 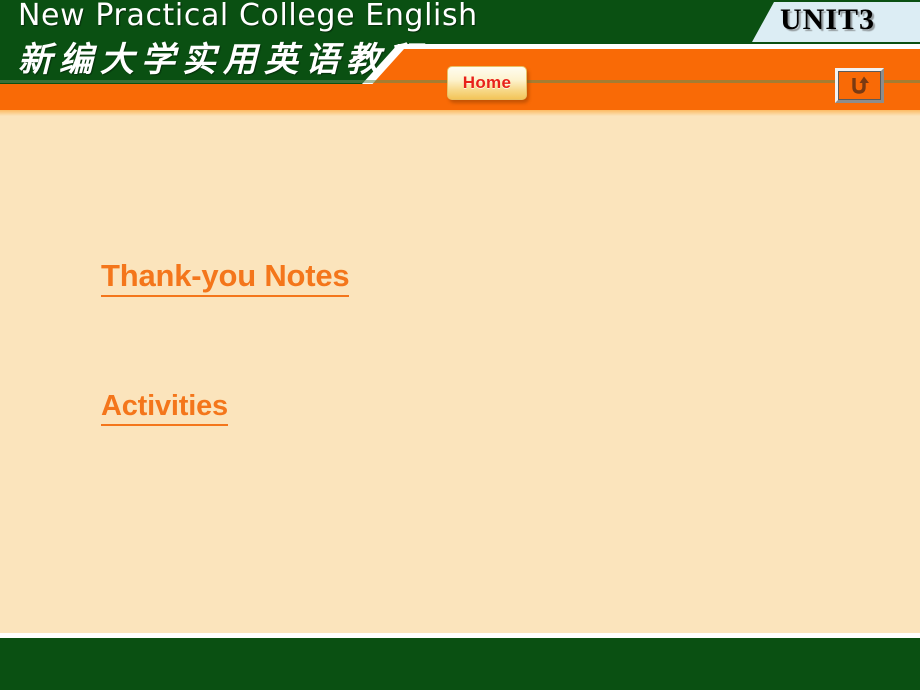 I want to click on unit-badge-label: UNIT3, so click(x=828, y=19).